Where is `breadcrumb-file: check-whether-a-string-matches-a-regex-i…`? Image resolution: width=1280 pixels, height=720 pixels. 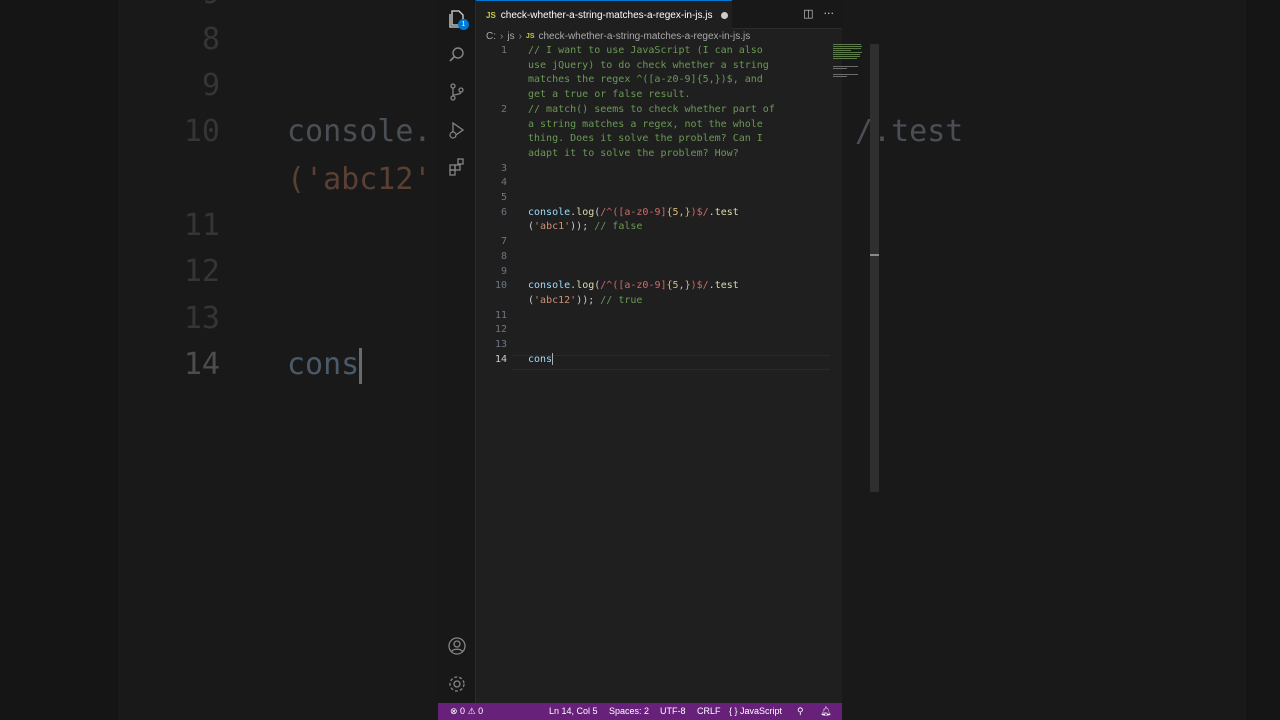 breadcrumb-file: check-whether-a-string-matches-a-regex-i… is located at coordinates (644, 36).